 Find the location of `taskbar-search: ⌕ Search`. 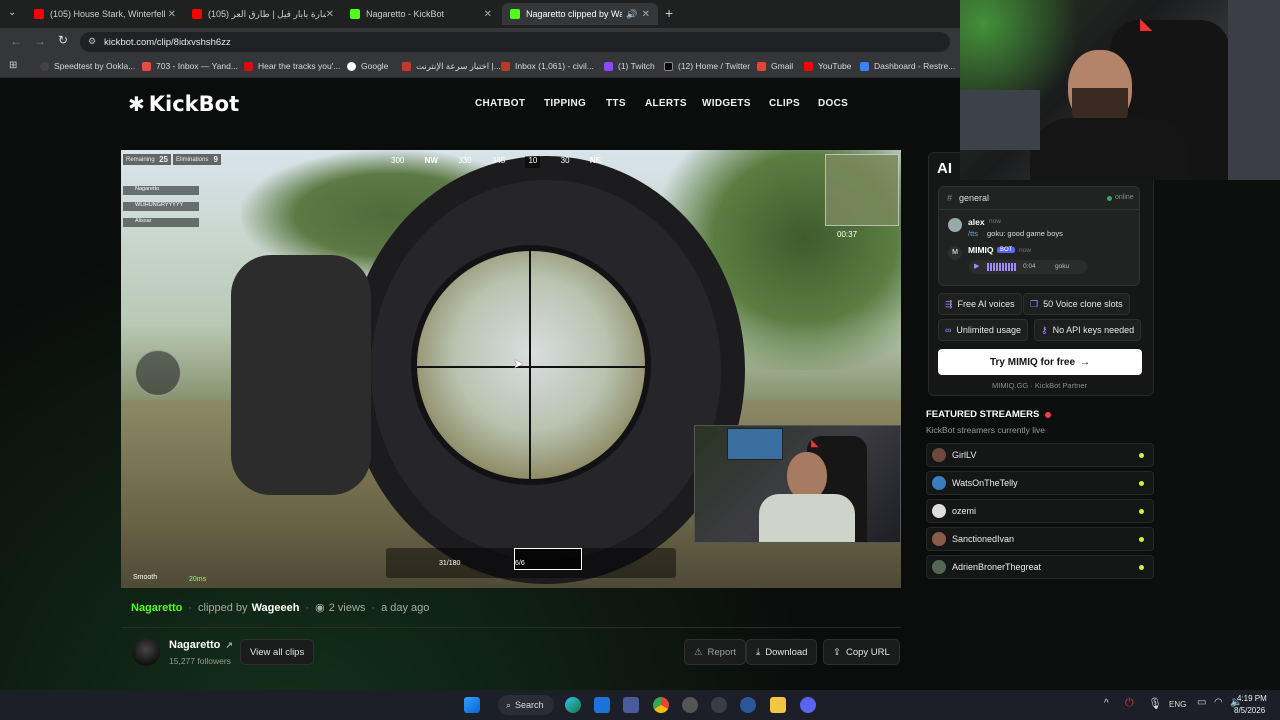

taskbar-search: ⌕ Search is located at coordinates (526, 705).